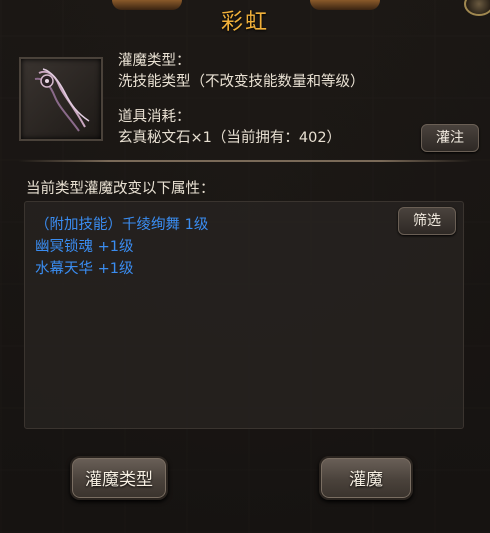  Describe the element at coordinates (84, 269) in the screenshot. I see `attribute-line-3: 水幕天华 +1级` at that location.